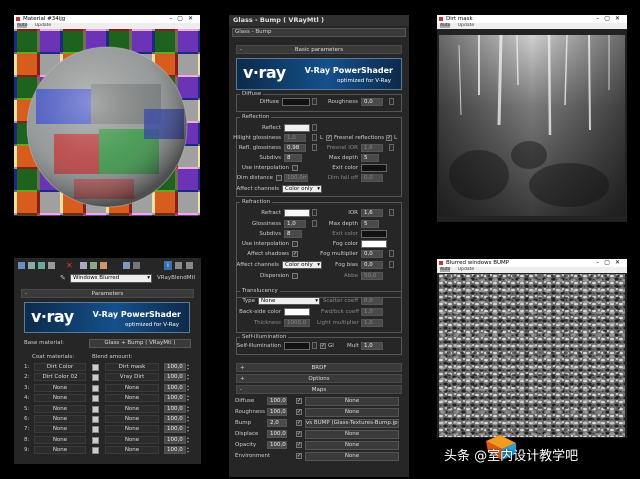 The image size is (640, 479). What do you see at coordinates (372, 102) in the screenshot?
I see `roughness-field: 0,0` at bounding box center [372, 102].